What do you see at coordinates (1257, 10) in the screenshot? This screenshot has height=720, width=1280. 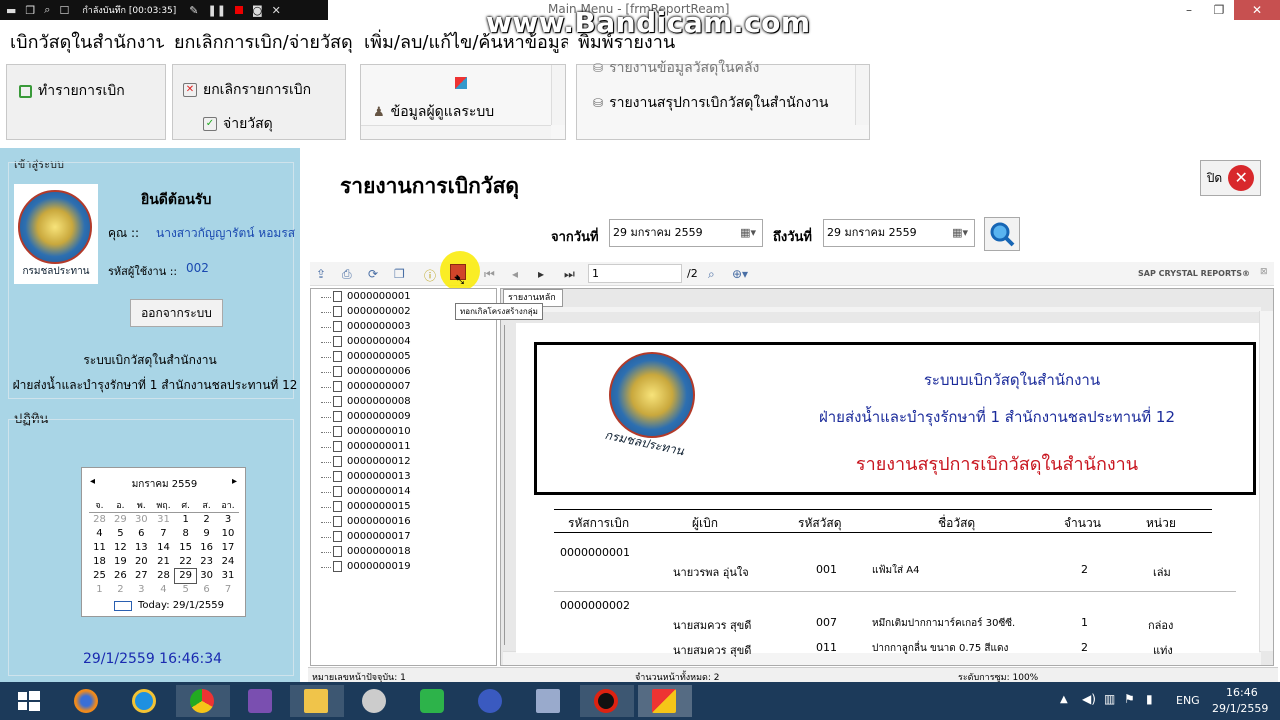 I see `close-button: ✕` at bounding box center [1257, 10].